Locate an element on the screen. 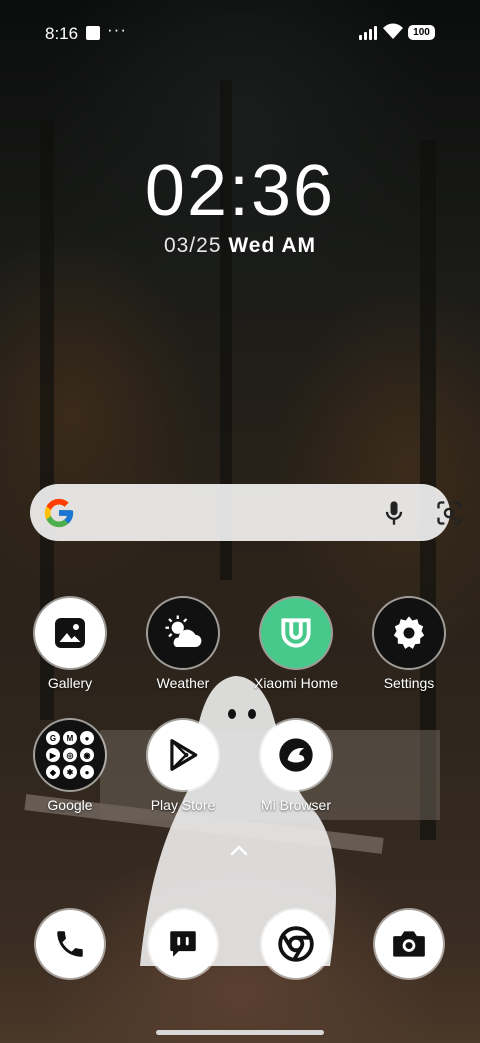 Image resolution: width=480 pixels, height=1043 pixels. more-notifications-icon: ··· is located at coordinates (117, 29).